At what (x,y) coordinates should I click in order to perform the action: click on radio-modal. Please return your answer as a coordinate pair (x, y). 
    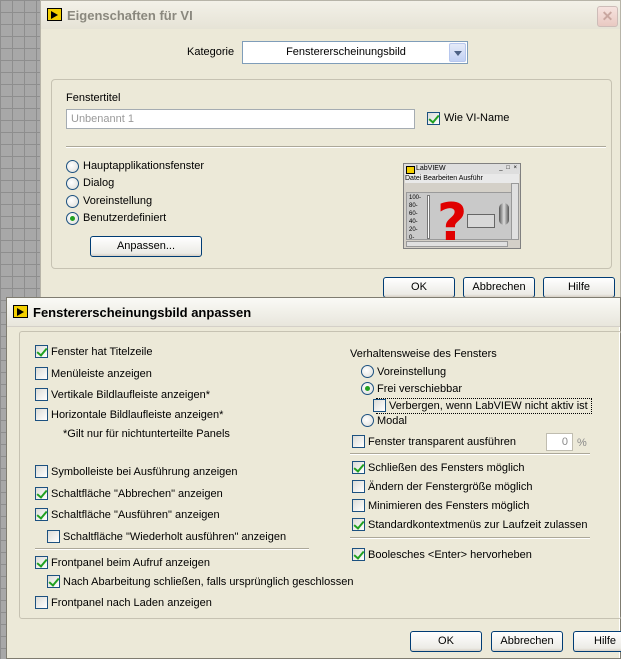
    Looking at the image, I should click on (367, 420).